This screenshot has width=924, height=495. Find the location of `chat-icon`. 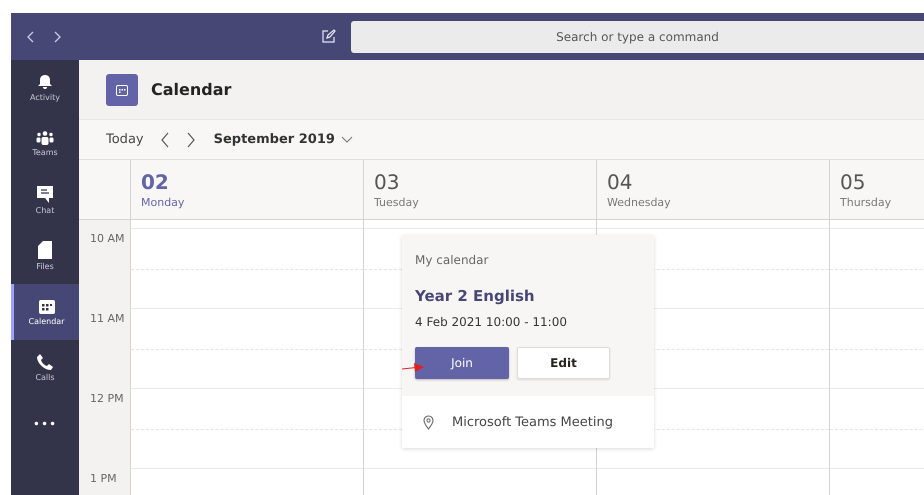

chat-icon is located at coordinates (45, 194).